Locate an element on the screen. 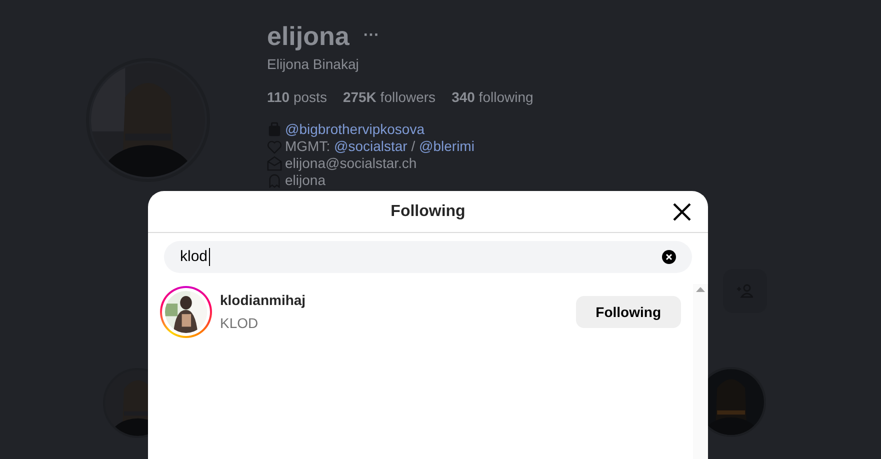 Image resolution: width=881 pixels, height=459 pixels. bio-line: MGMT: @socialstar / @blerimi is located at coordinates (379, 146).